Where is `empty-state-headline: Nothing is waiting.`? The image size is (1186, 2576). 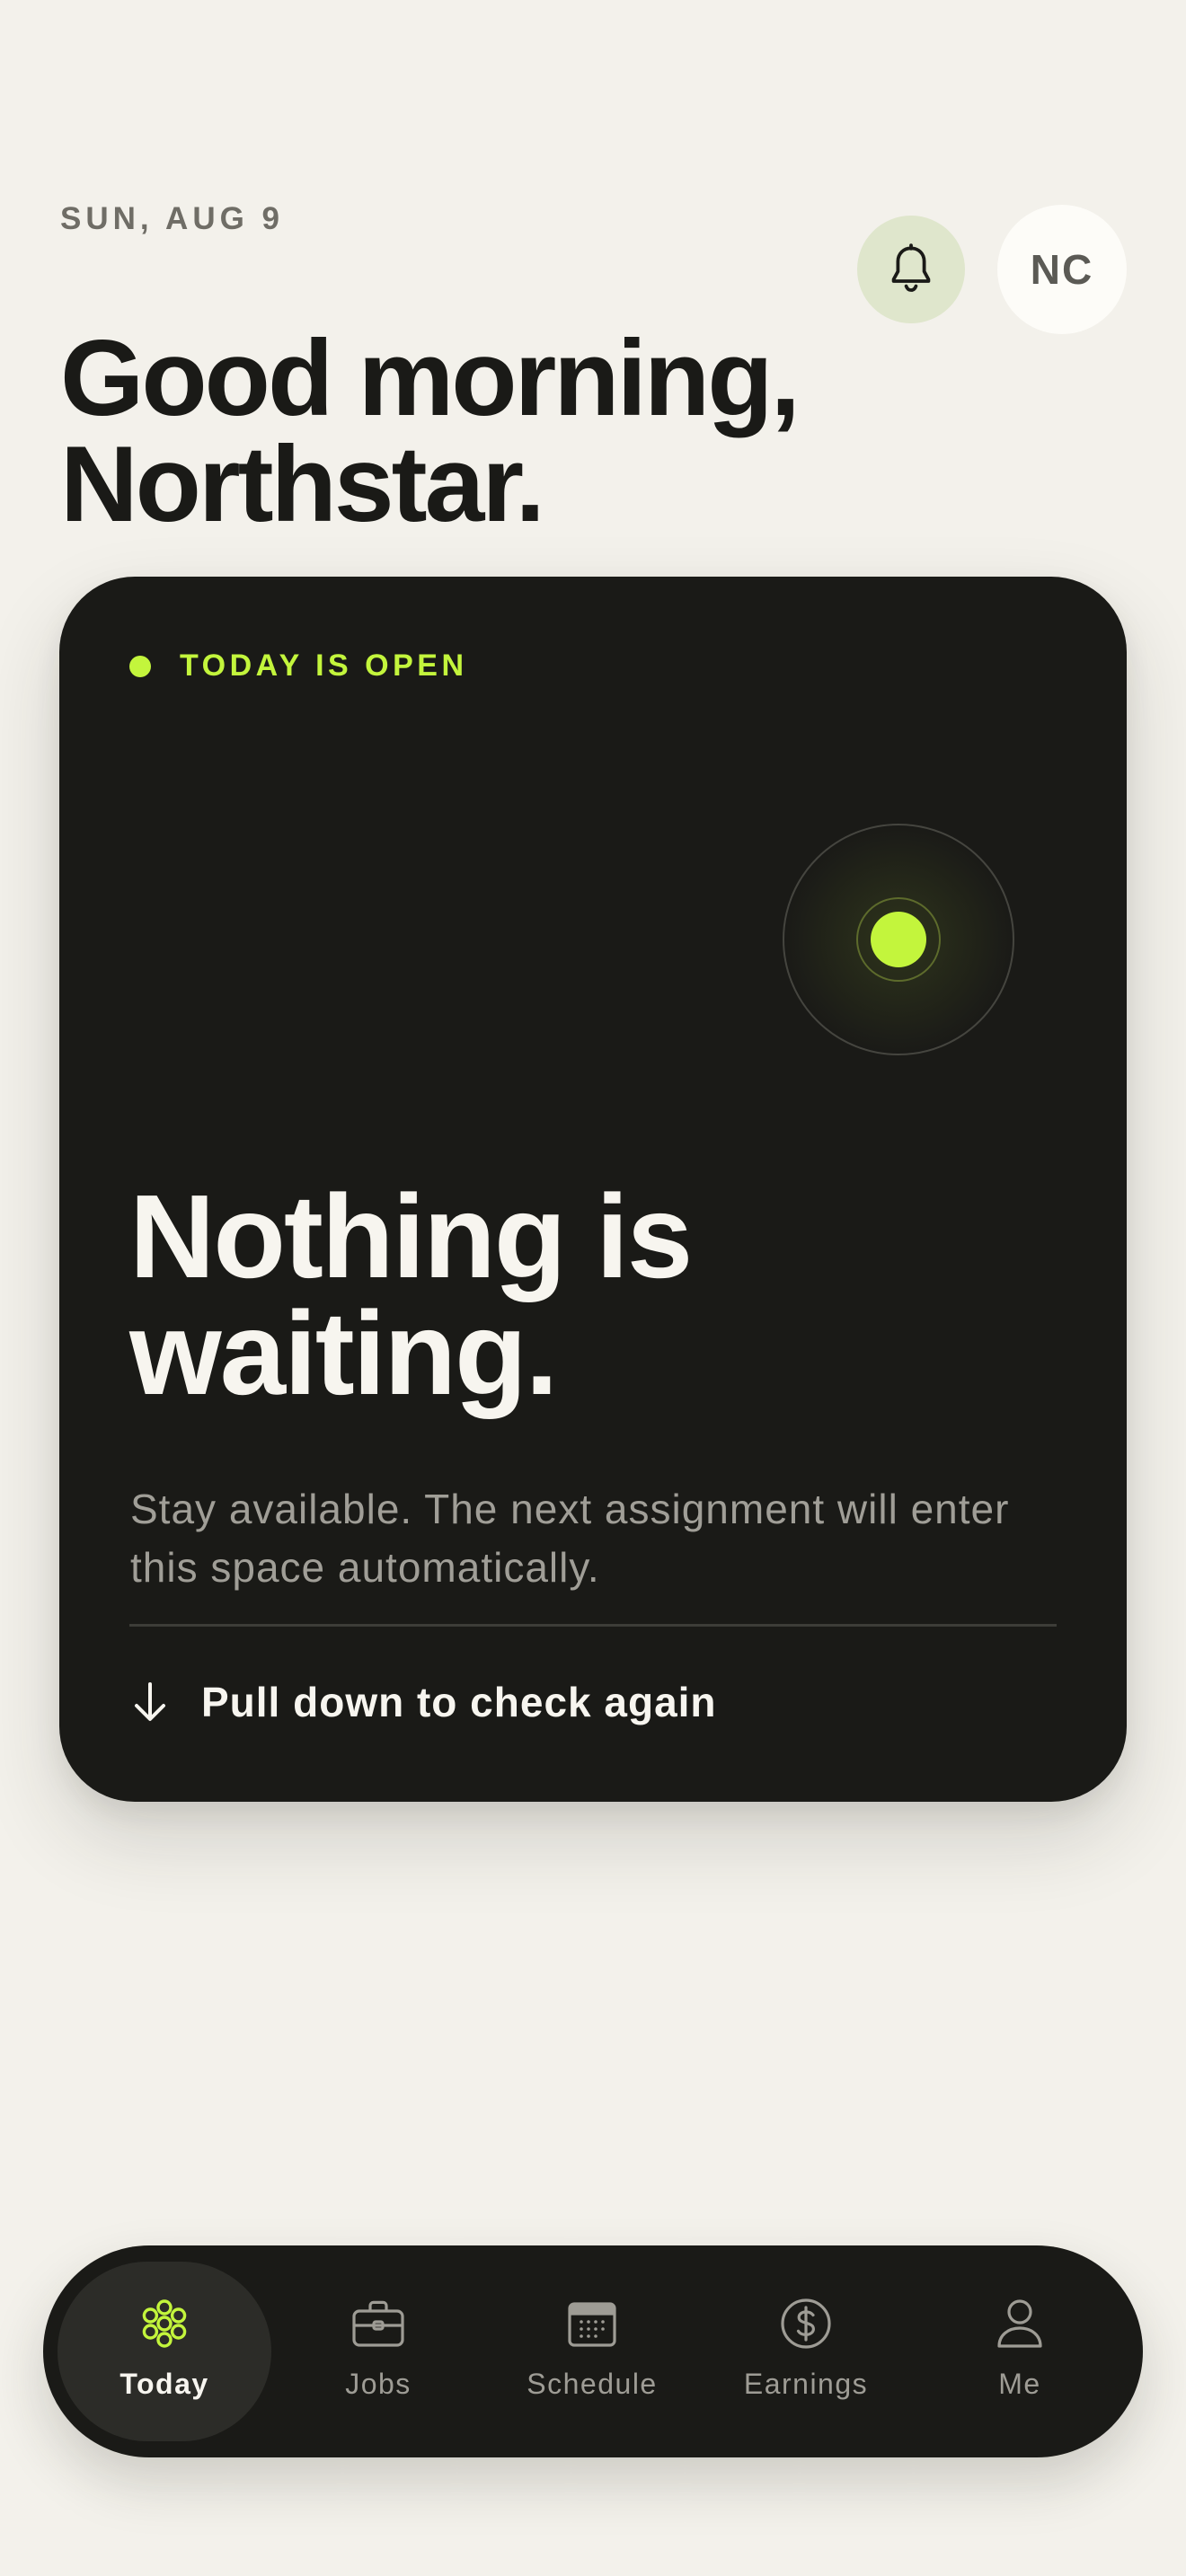 empty-state-headline: Nothing is waiting. is located at coordinates (596, 1294).